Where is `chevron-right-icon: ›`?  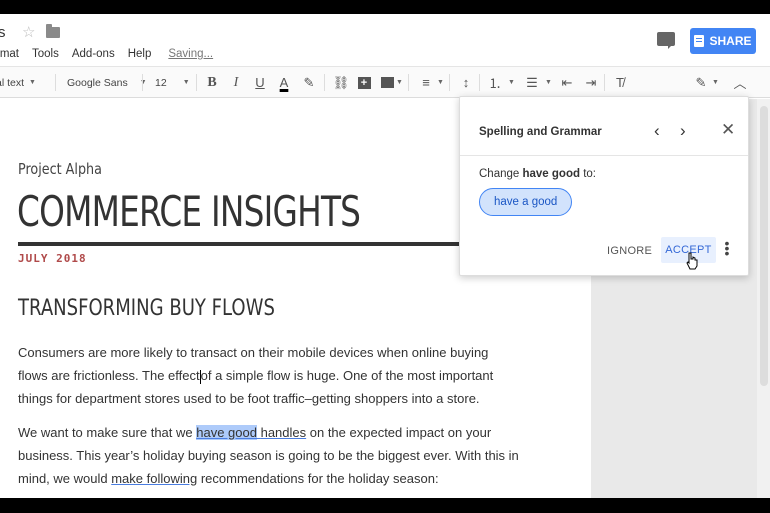 chevron-right-icon: › is located at coordinates (683, 131).